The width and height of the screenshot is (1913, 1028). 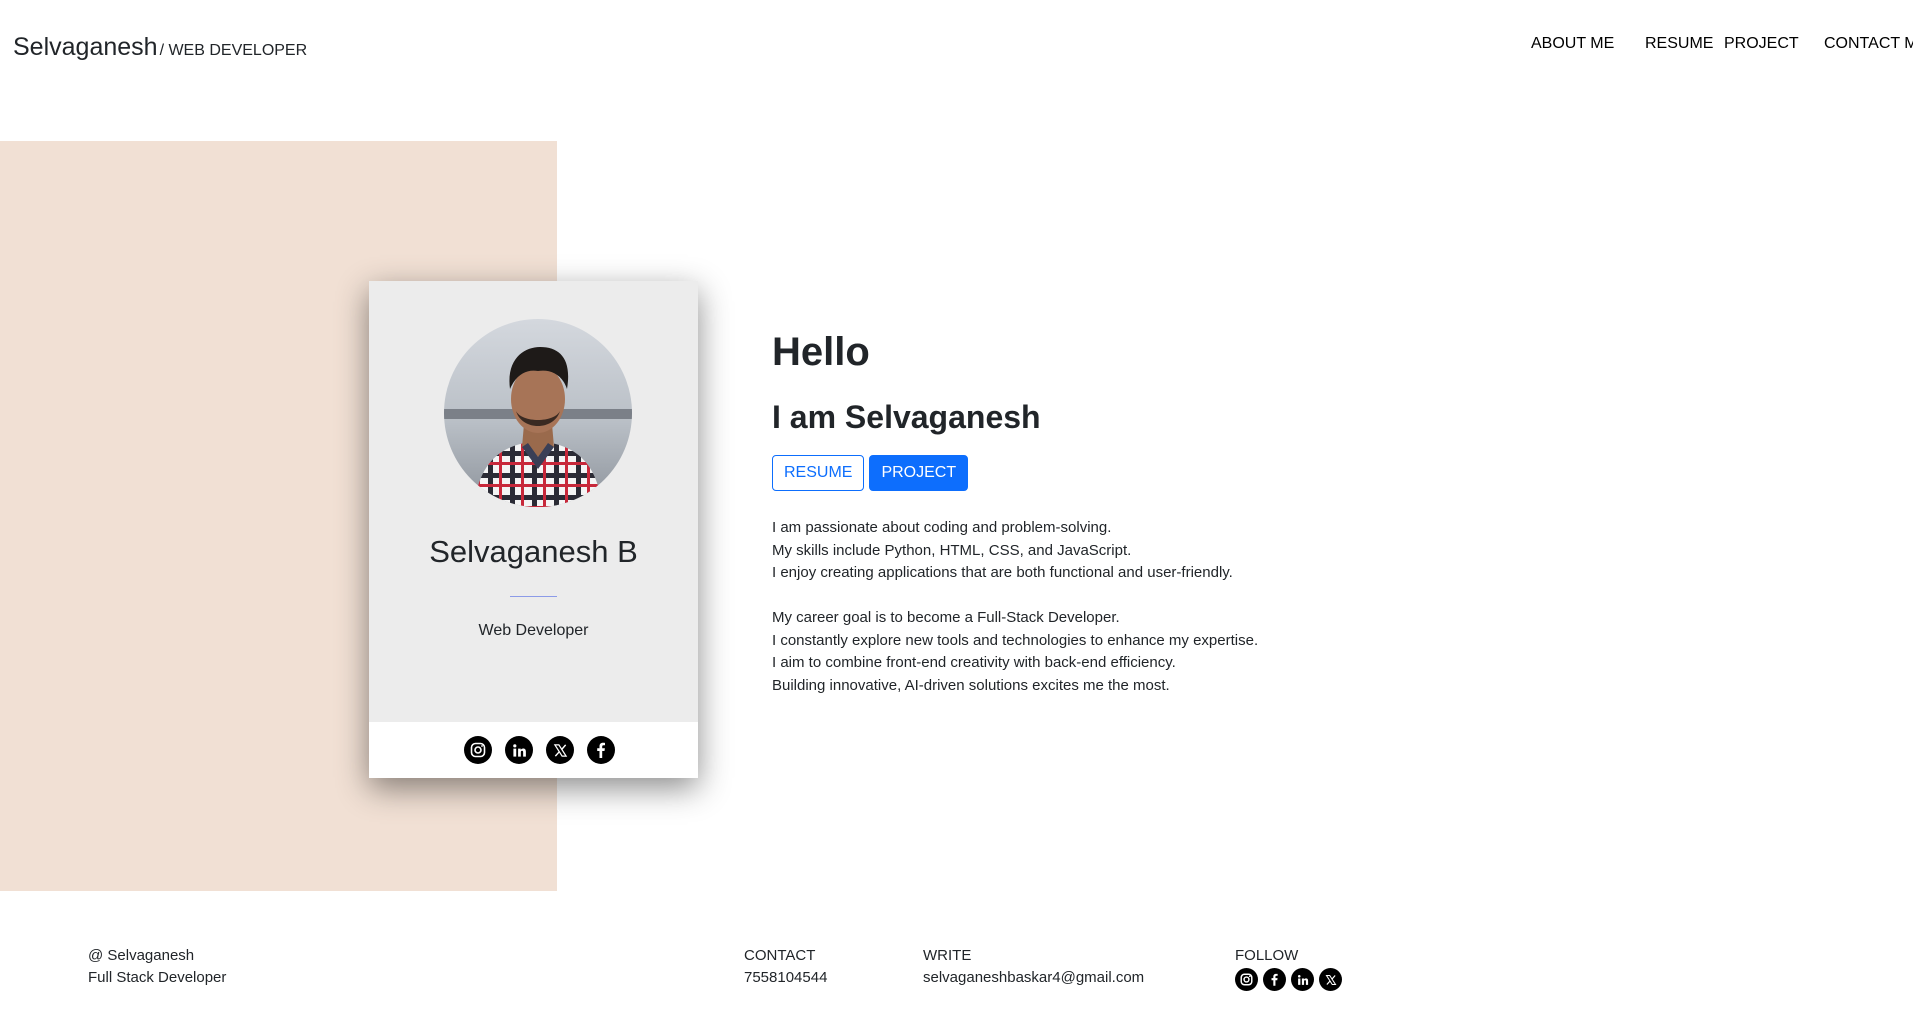 I want to click on brand-name: Selvaganesh, so click(x=85, y=47).